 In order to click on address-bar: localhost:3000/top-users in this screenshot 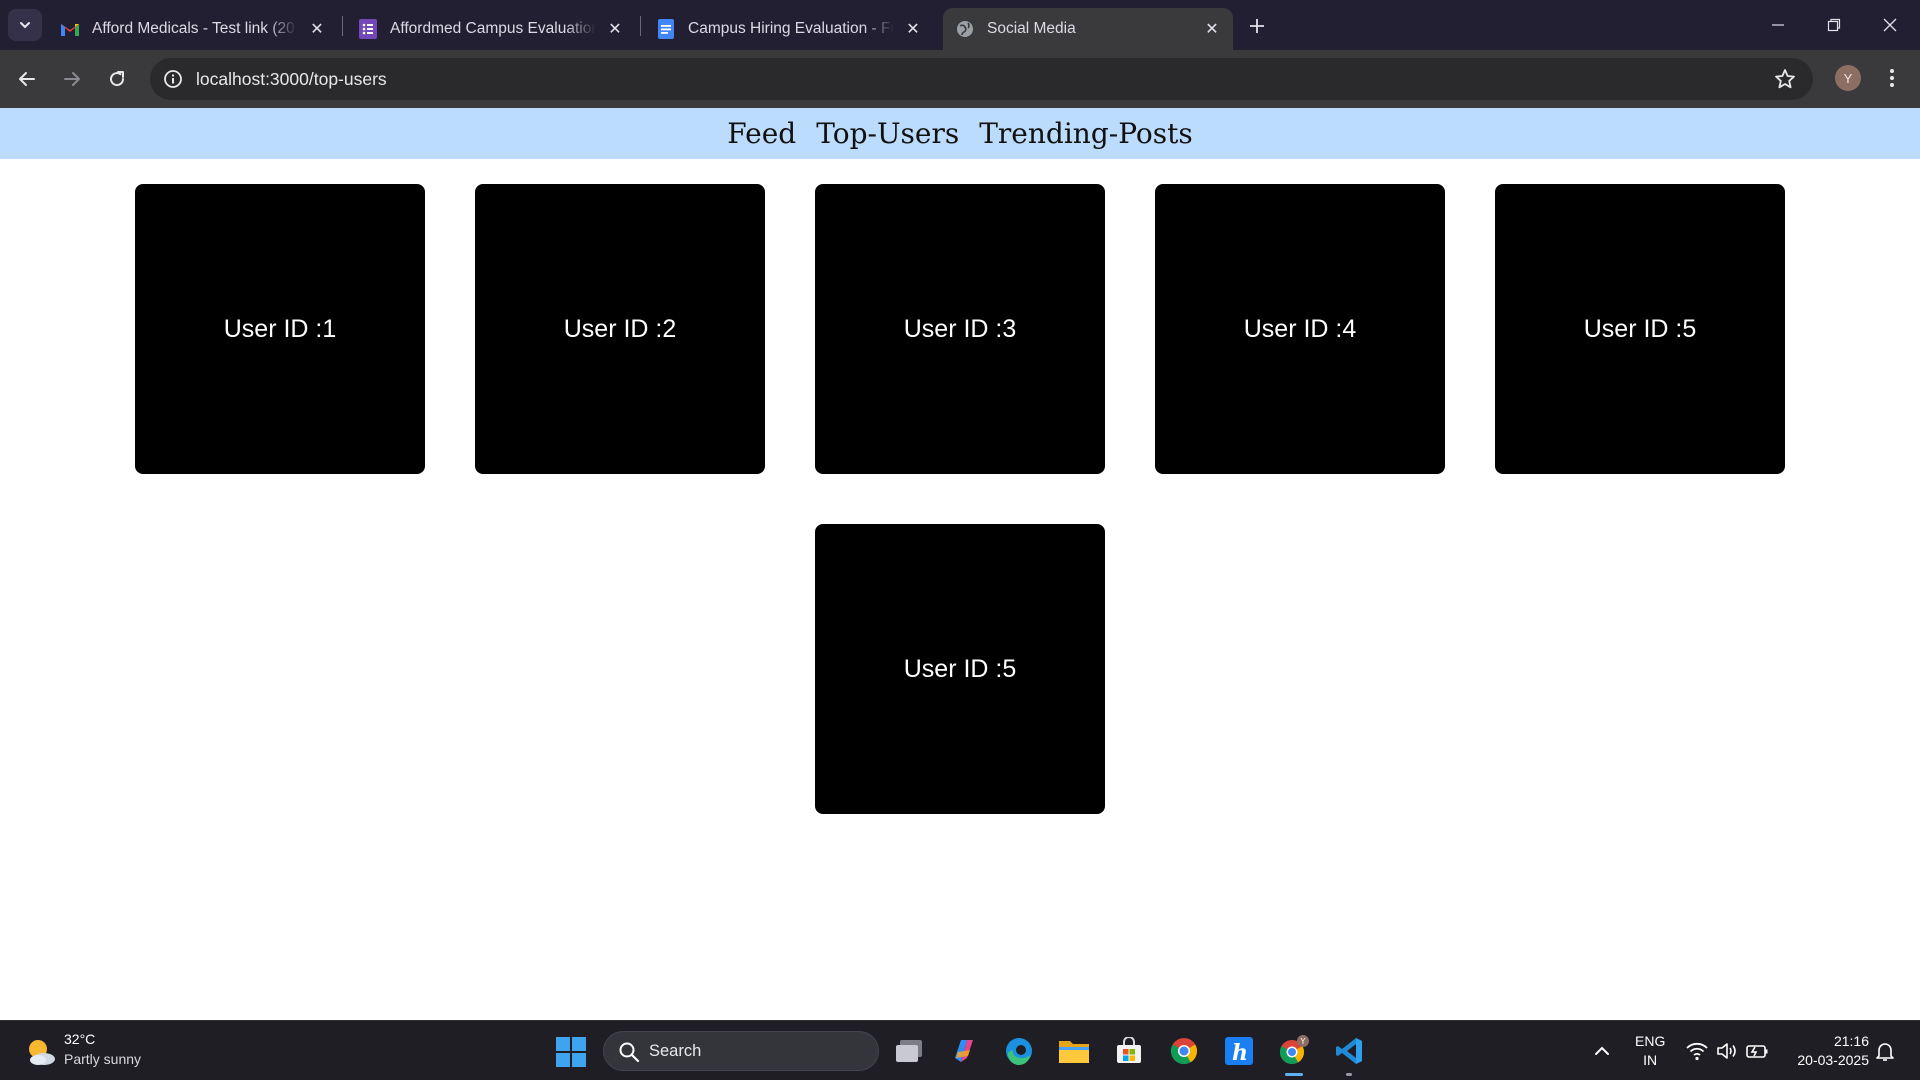, I will do `click(981, 79)`.